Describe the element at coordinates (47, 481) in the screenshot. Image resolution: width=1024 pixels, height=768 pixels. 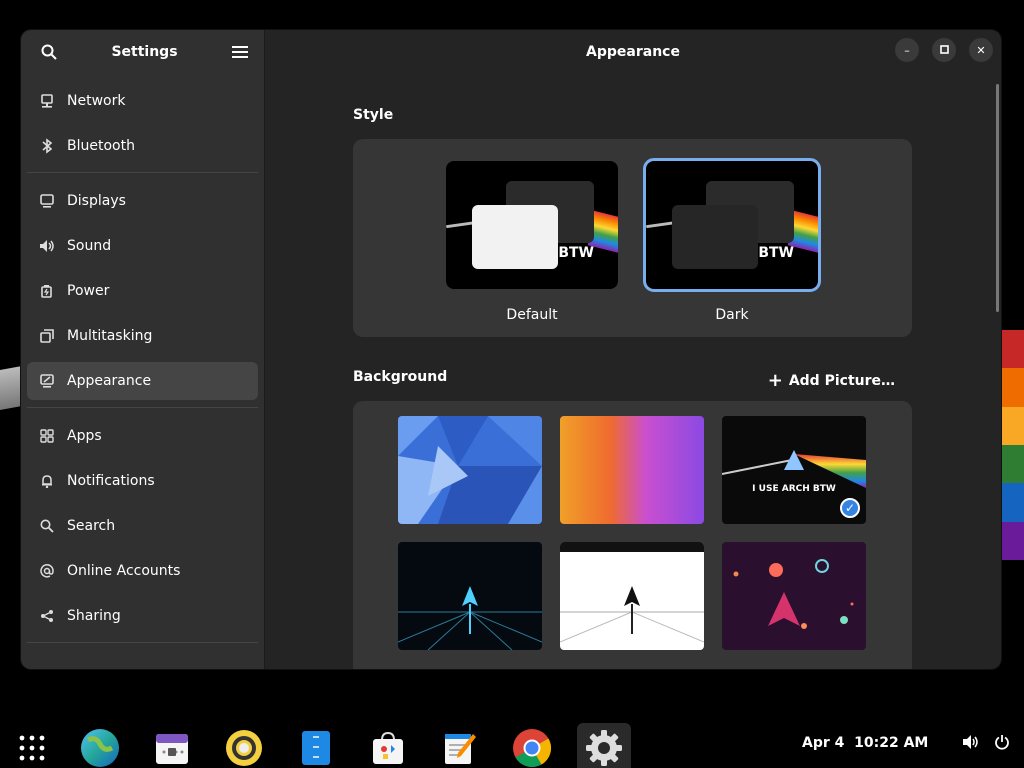
I see `bell-icon` at that location.